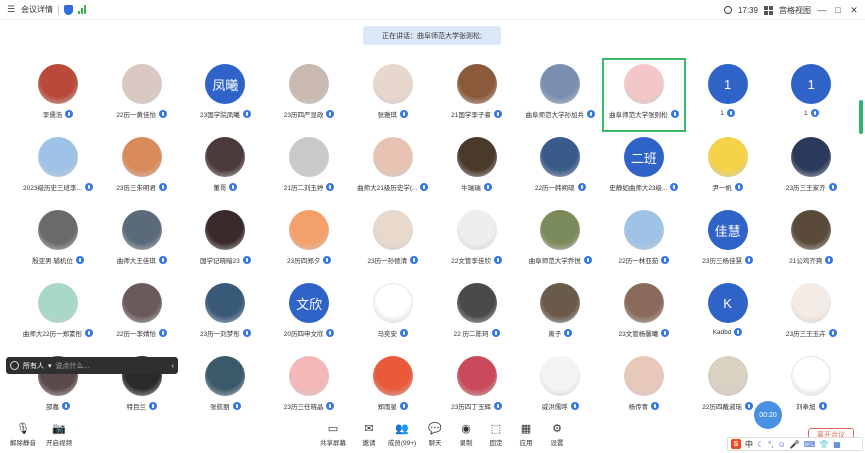  What do you see at coordinates (643, 95) in the screenshot?
I see `participant-tile: 曲阜师范大学张则松` at bounding box center [643, 95].